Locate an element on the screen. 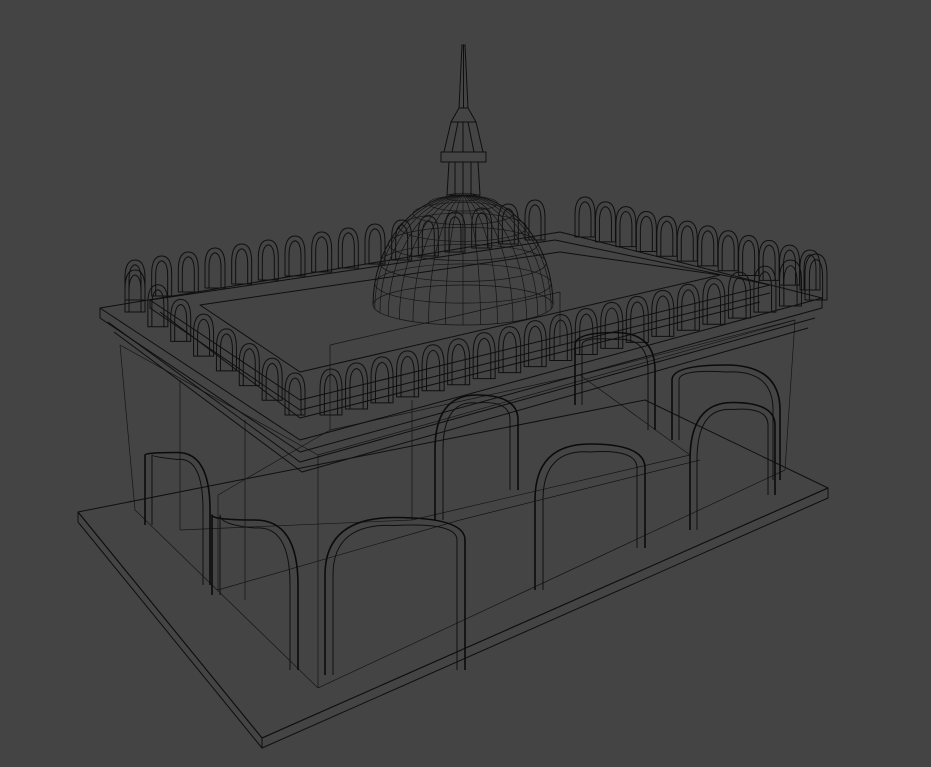  dome-longitude is located at coordinates (494, 257).